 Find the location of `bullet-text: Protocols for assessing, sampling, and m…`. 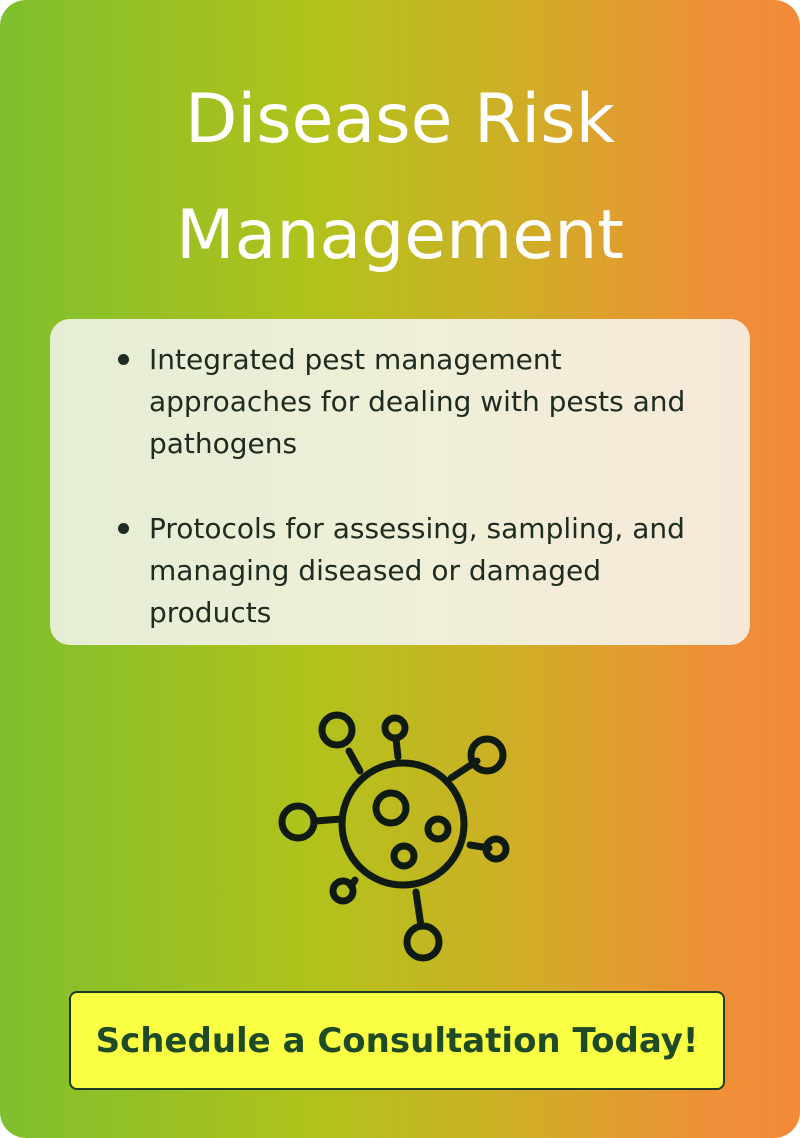

bullet-text: Protocols for assessing, sampling, and m… is located at coordinates (417, 570).